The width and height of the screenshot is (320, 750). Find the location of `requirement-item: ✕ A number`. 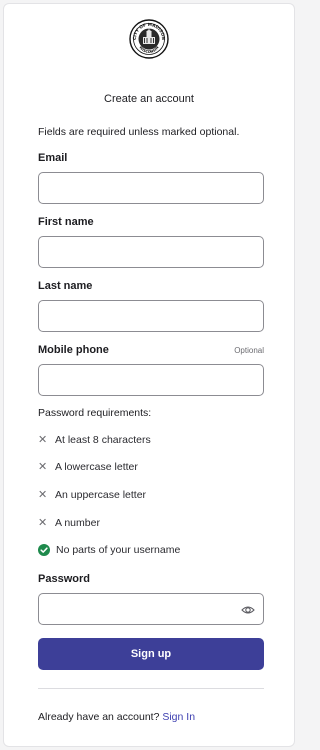

requirement-item: ✕ A number is located at coordinates (69, 523).